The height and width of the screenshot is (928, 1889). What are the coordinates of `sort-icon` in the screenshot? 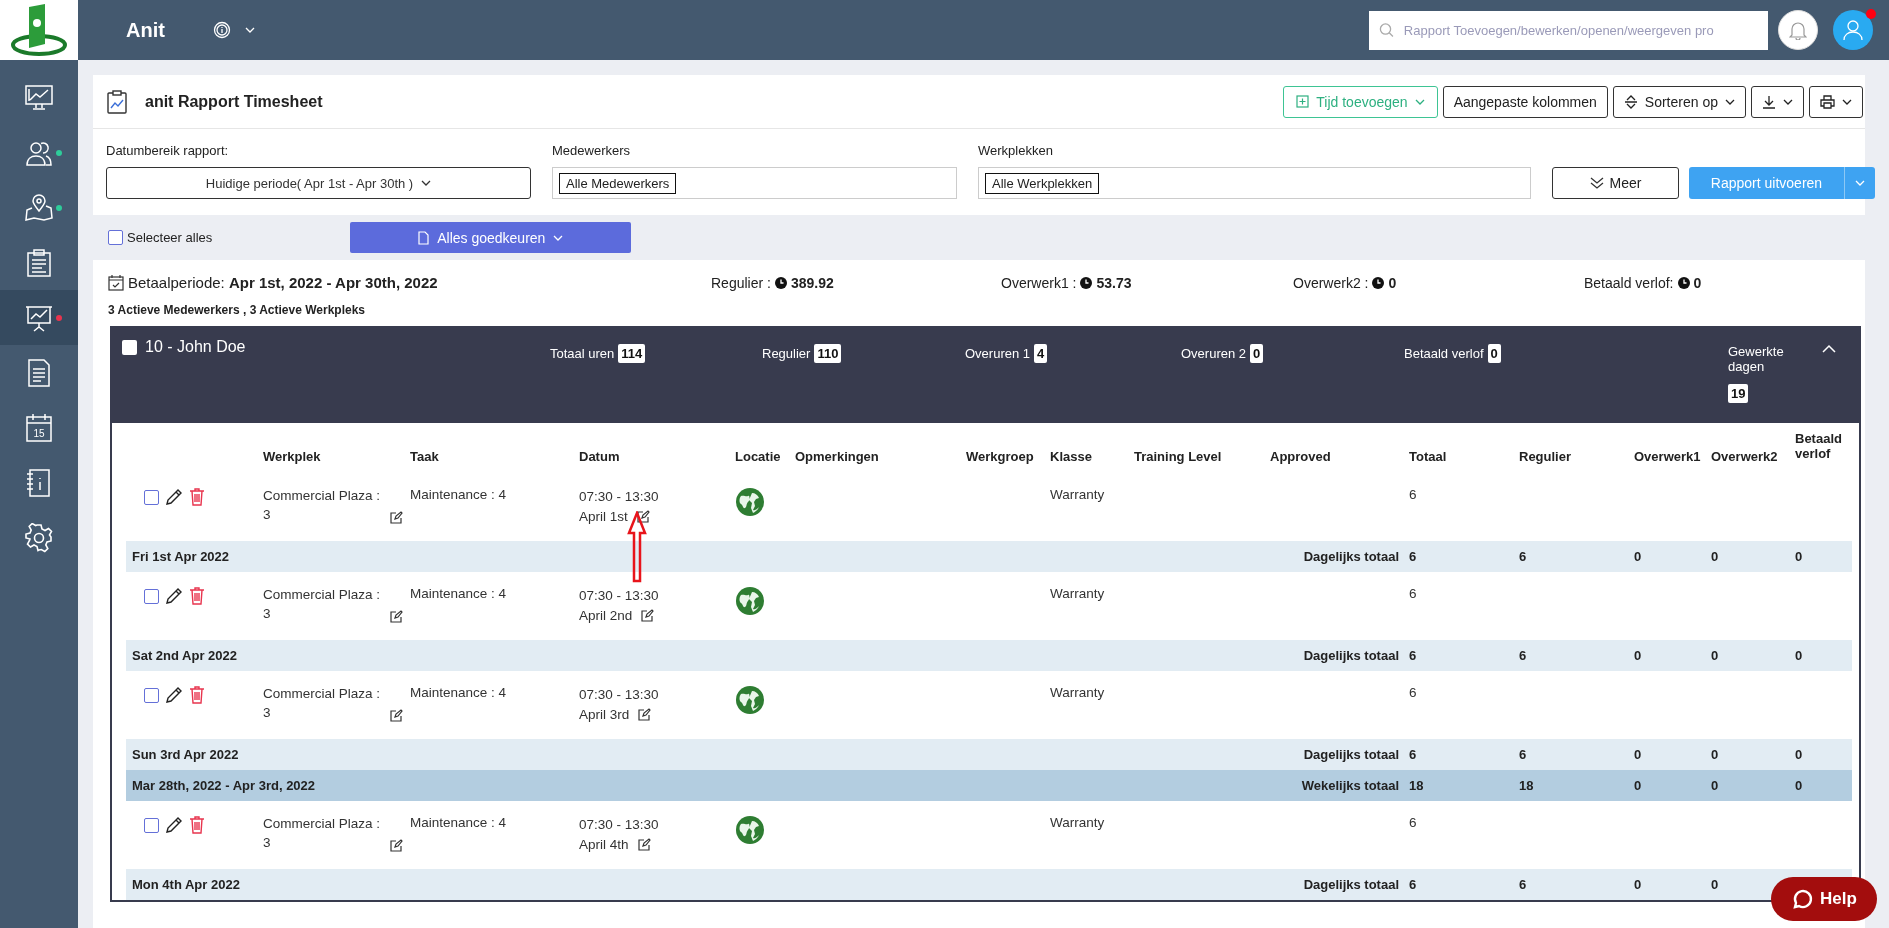 It's located at (1630, 101).